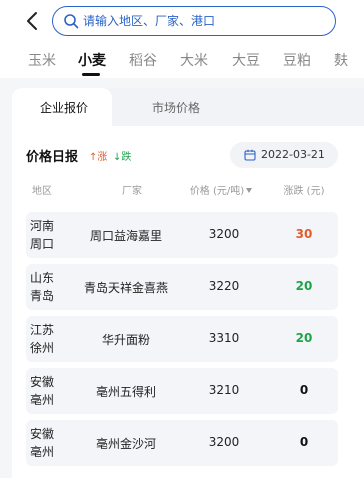 Image resolution: width=364 pixels, height=478 pixels. I want to click on date-picker: 2022-03-21, so click(284, 155).